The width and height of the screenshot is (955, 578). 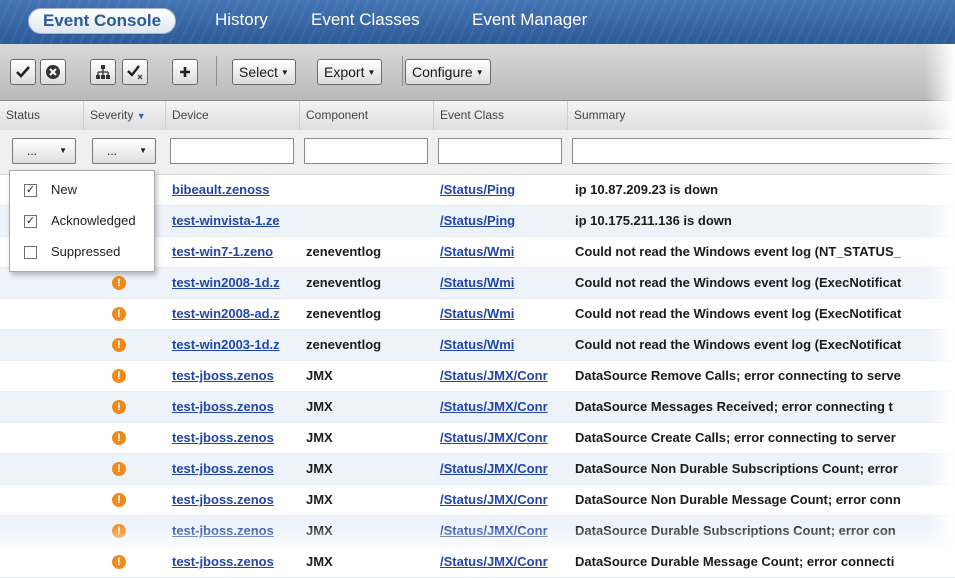 What do you see at coordinates (53, 72) in the screenshot?
I see `close-event-button` at bounding box center [53, 72].